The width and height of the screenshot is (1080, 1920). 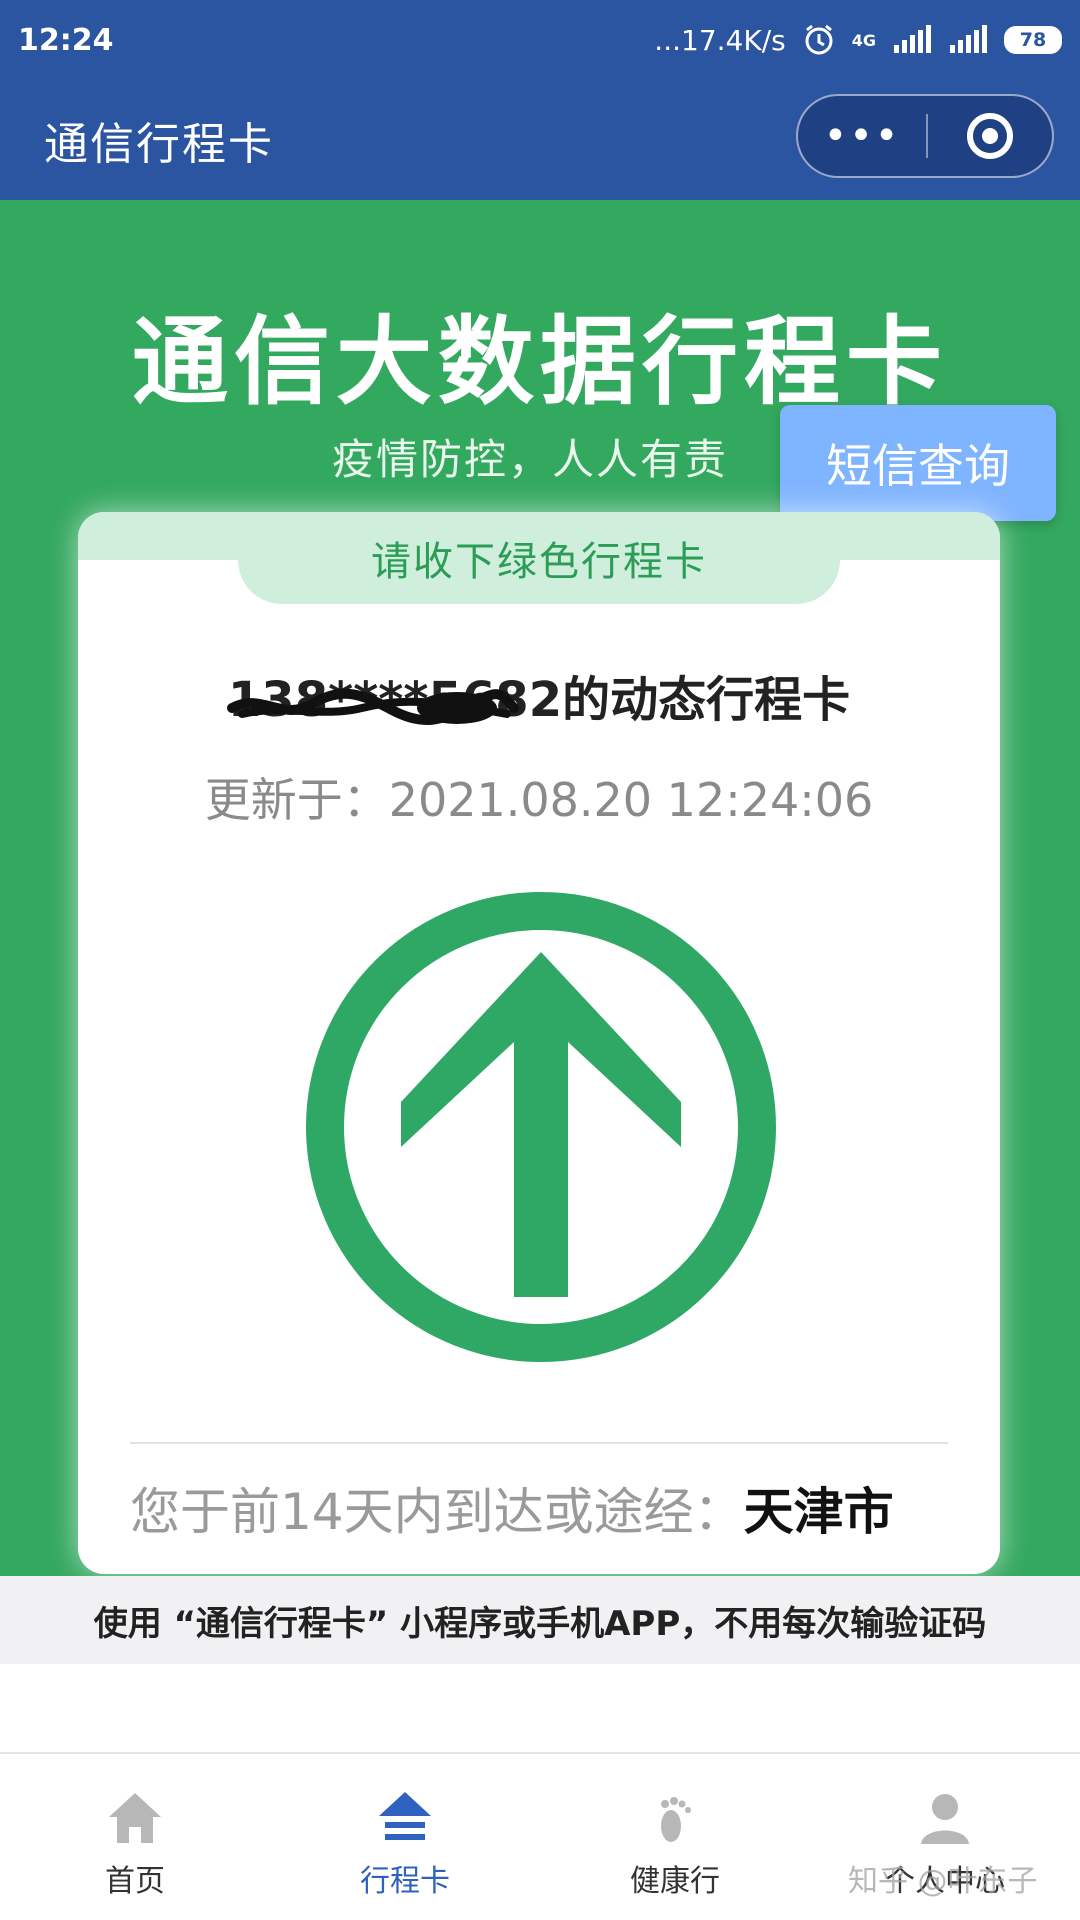 What do you see at coordinates (675, 1818) in the screenshot?
I see `footprint-icon` at bounding box center [675, 1818].